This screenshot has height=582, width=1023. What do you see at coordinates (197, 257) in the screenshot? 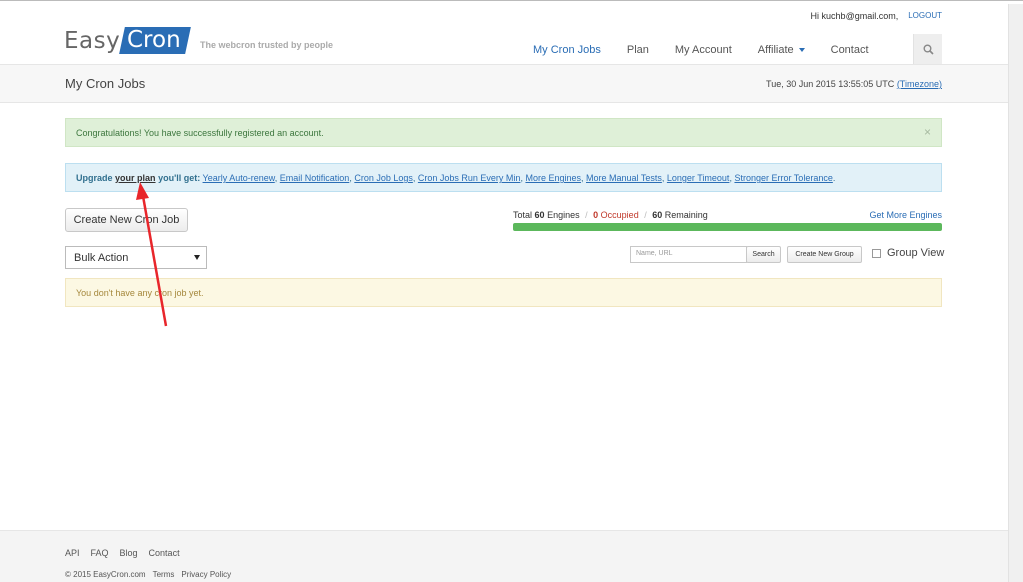
I see `dropdown-arrow-icon` at bounding box center [197, 257].